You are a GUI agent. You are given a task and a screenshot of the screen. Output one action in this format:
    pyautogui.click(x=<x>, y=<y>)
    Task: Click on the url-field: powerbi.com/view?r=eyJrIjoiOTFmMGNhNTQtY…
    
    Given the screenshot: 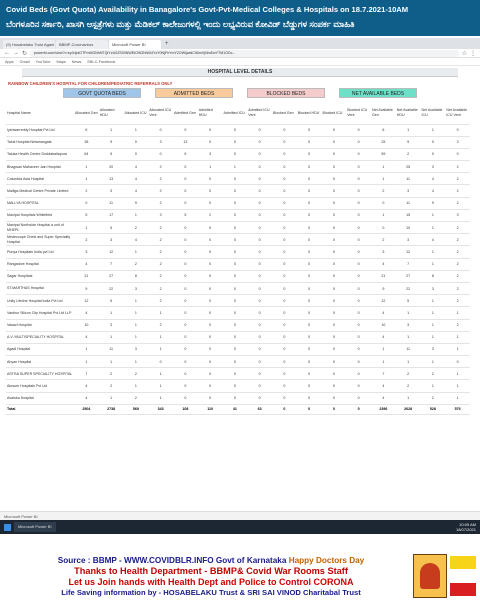 What is the action you would take?
    pyautogui.click(x=244, y=53)
    